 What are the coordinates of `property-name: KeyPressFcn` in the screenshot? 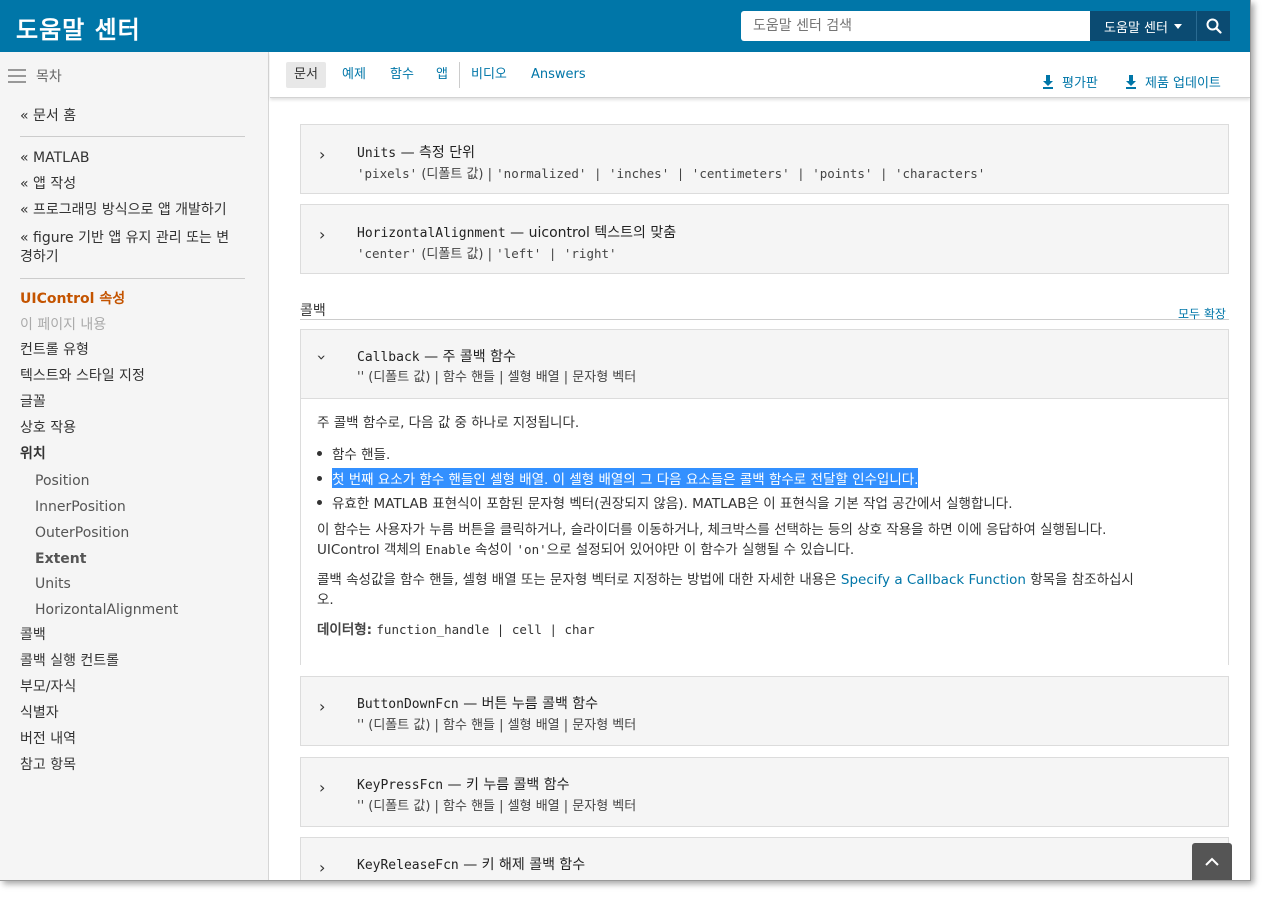 It's located at (400, 785).